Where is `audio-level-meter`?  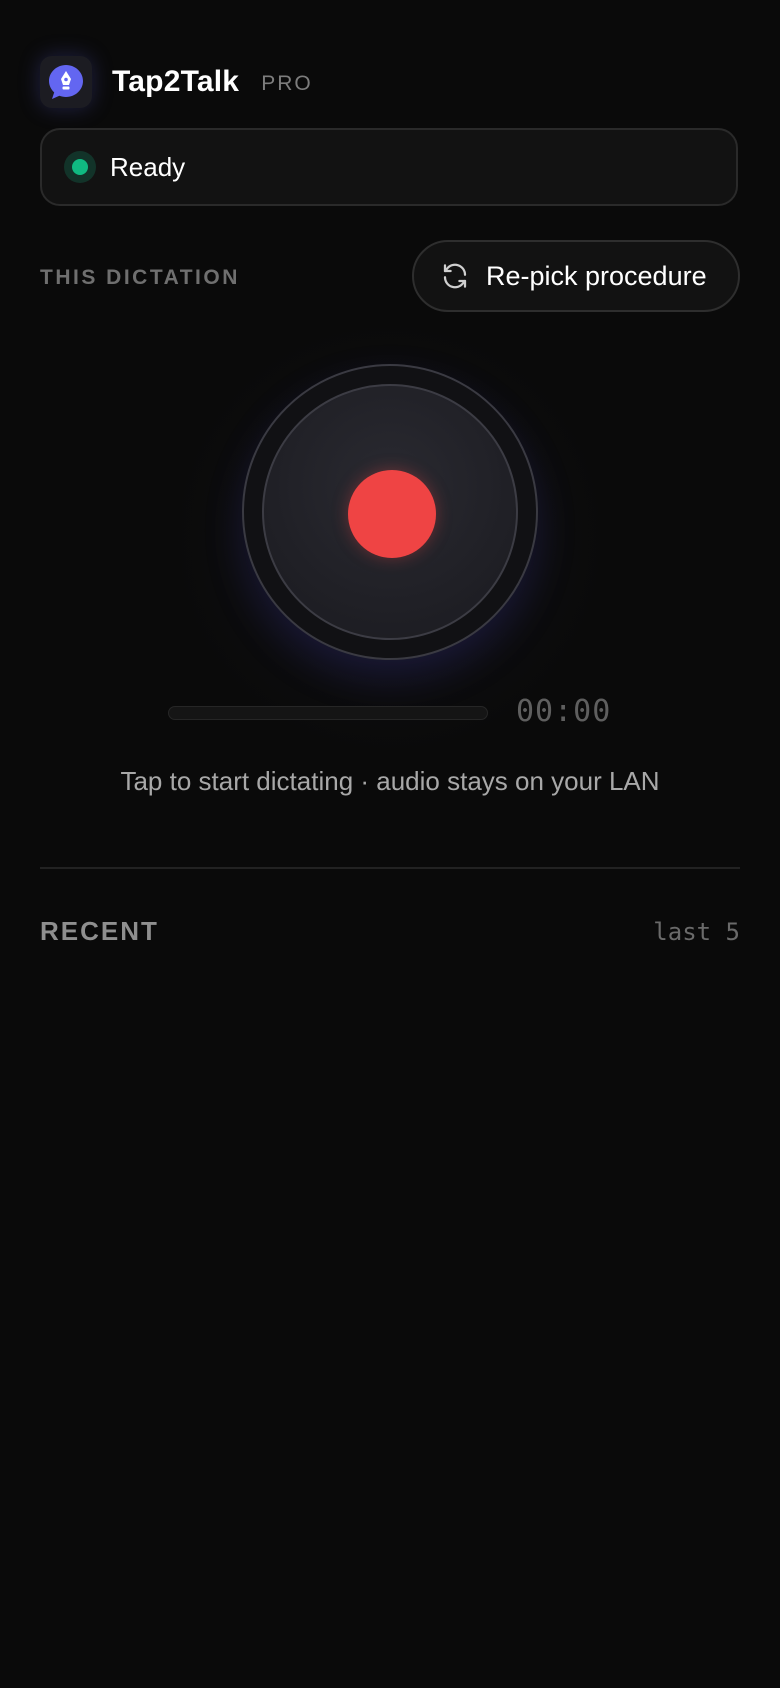 audio-level-meter is located at coordinates (328, 713).